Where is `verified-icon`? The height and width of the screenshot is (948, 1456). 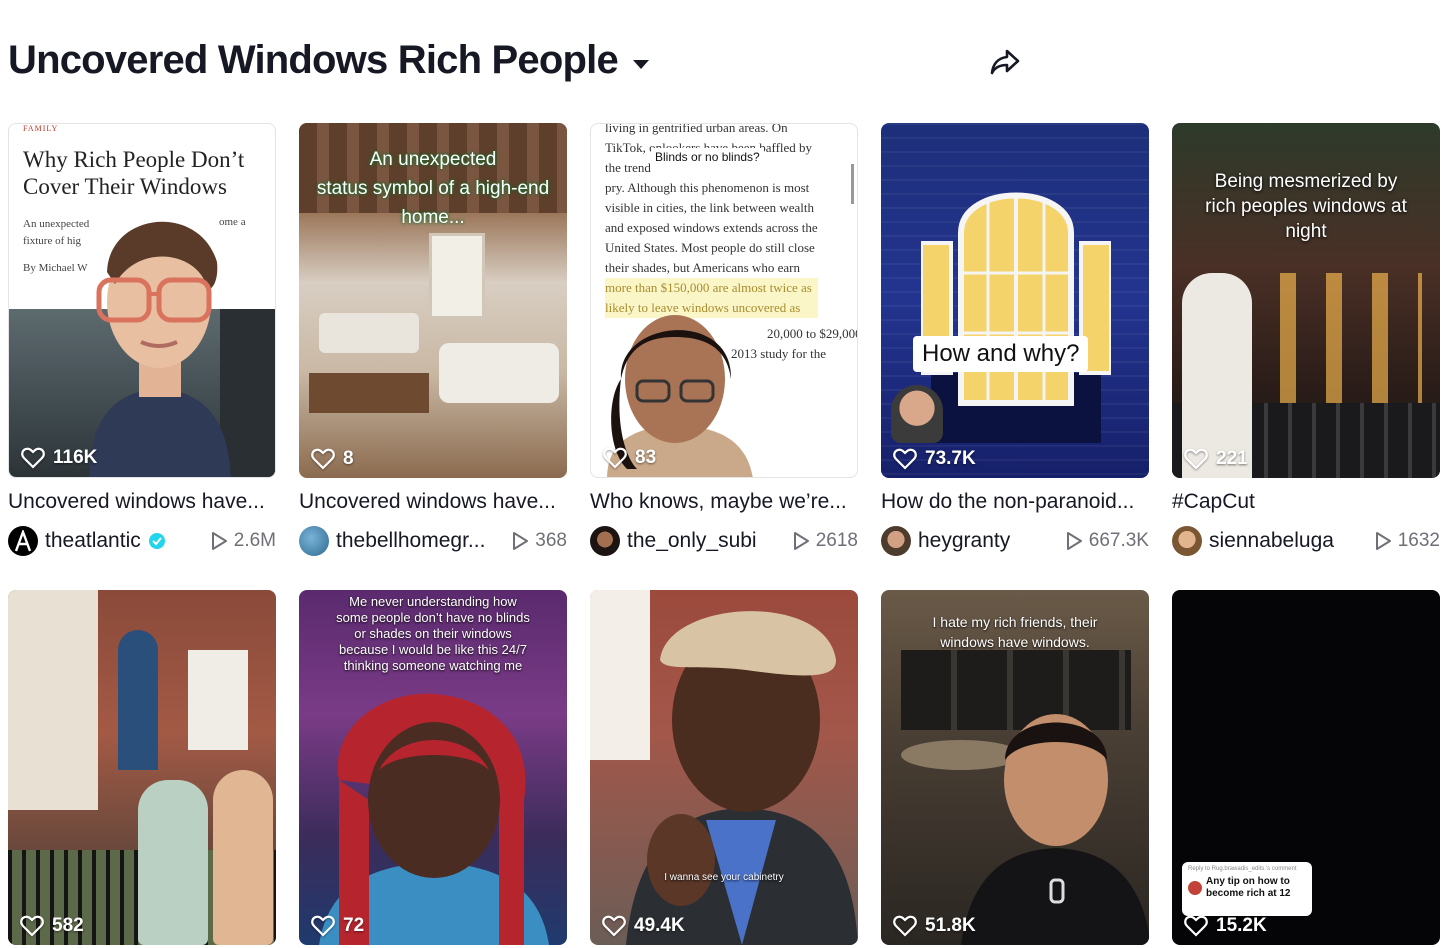
verified-icon is located at coordinates (156, 541).